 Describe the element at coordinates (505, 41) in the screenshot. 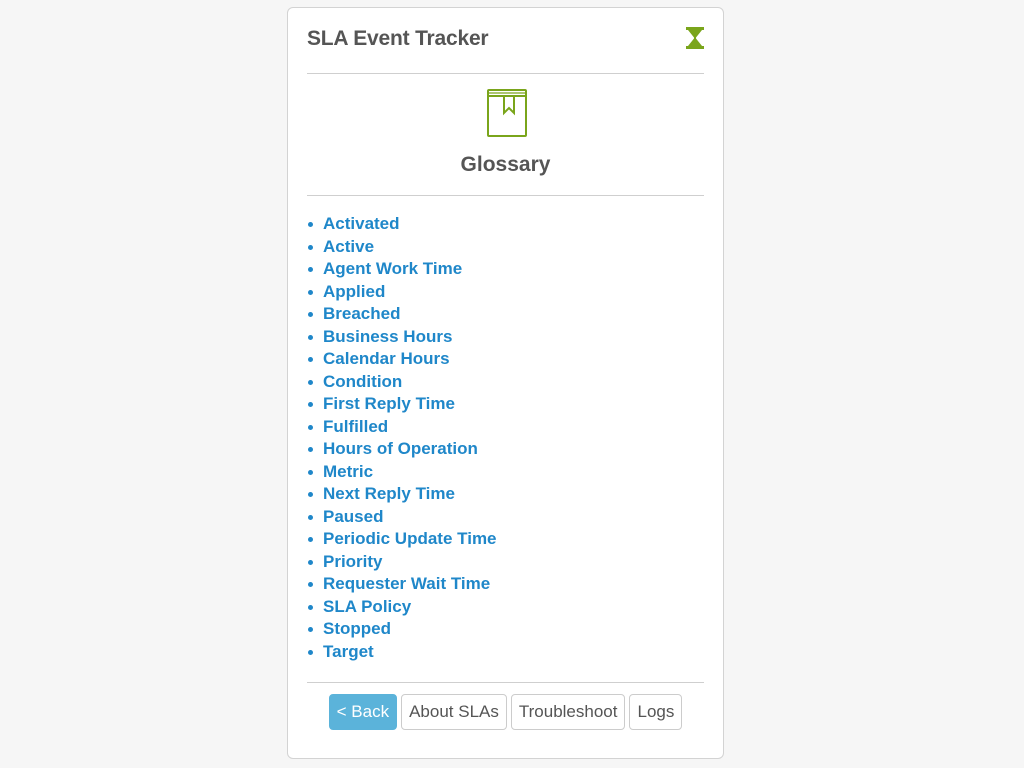

I see `panel-header: SLA Event Tracker` at that location.